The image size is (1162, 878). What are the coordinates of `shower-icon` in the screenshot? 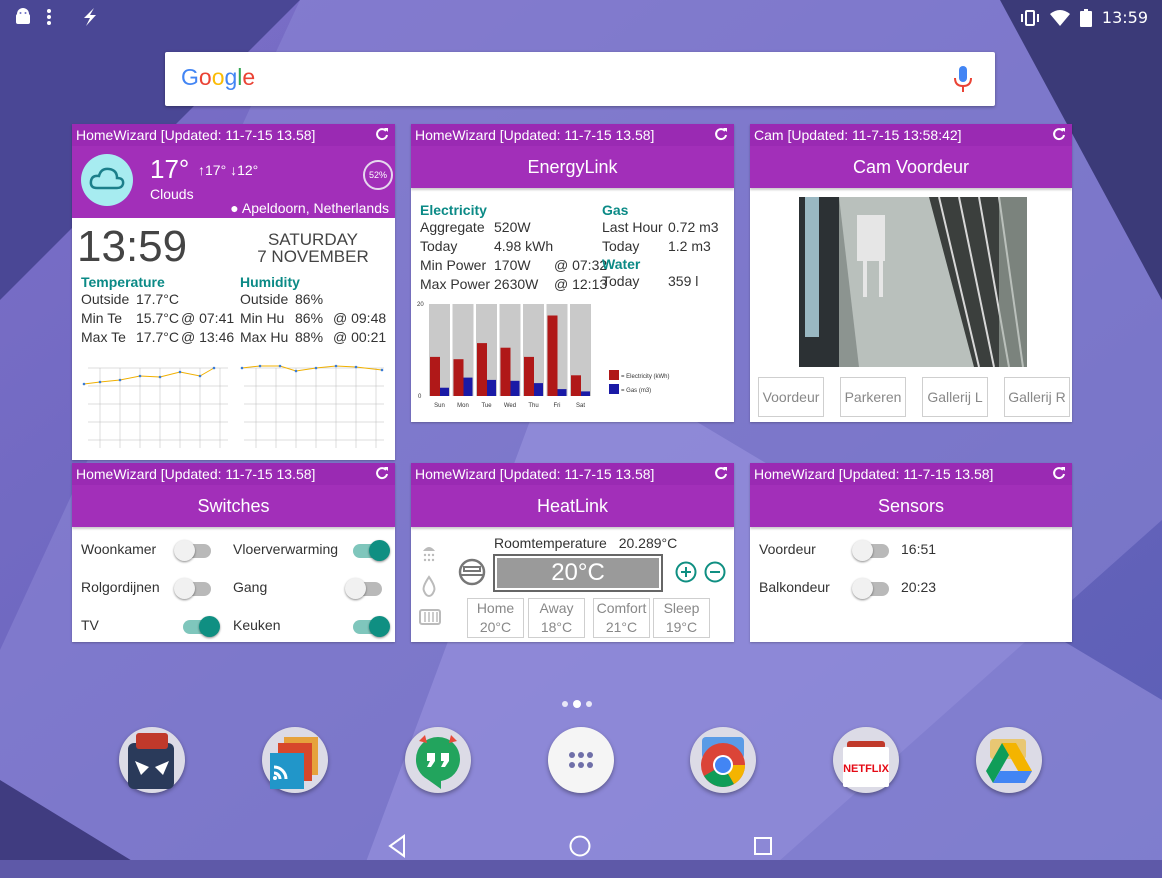 It's located at (429, 554).